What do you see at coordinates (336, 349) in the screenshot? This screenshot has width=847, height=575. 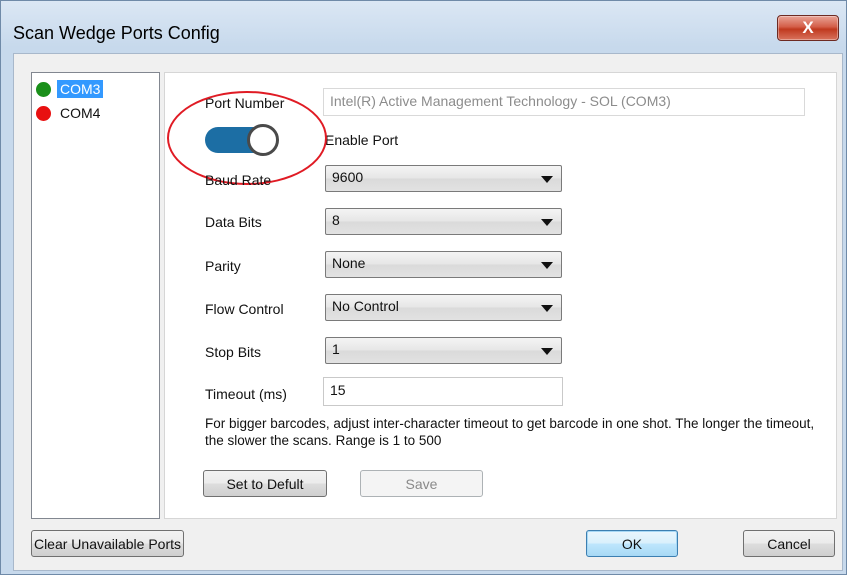 I see `stop-bits-value: 1` at bounding box center [336, 349].